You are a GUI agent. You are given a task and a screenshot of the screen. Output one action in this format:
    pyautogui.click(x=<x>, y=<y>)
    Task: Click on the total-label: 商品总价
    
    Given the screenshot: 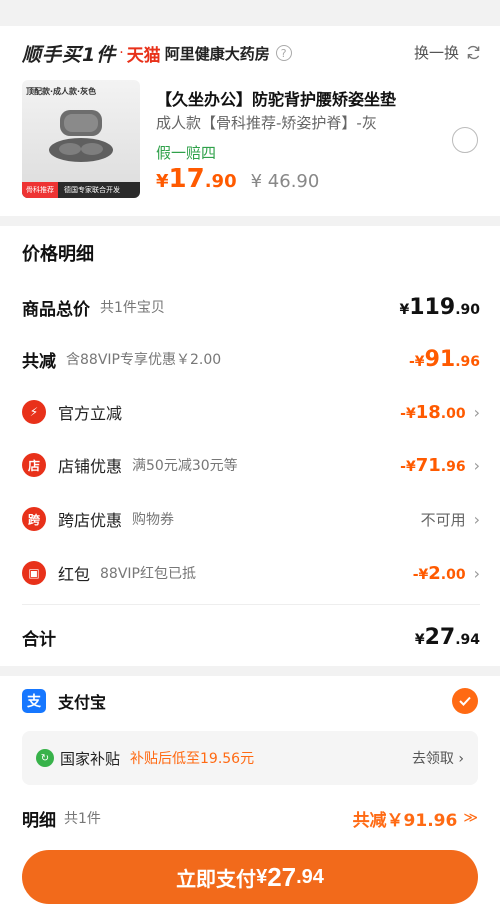 What is the action you would take?
    pyautogui.click(x=56, y=309)
    